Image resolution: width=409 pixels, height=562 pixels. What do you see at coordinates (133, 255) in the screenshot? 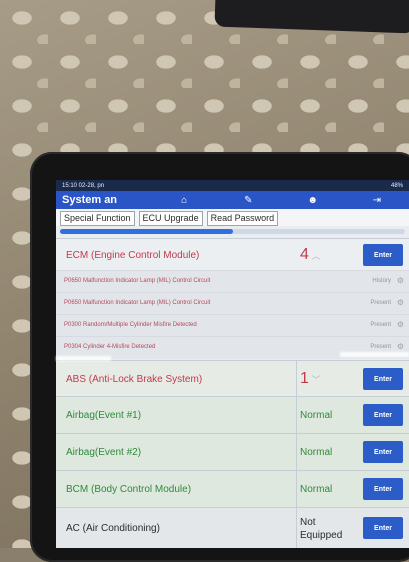
I see `system-name: ECM (Engine Control Module)` at bounding box center [133, 255].